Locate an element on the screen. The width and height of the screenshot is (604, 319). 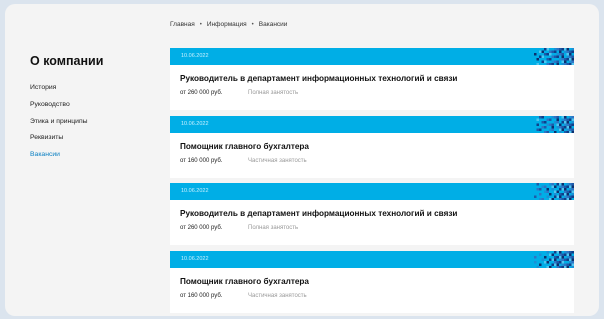
sidebar-title: О компании is located at coordinates (67, 61).